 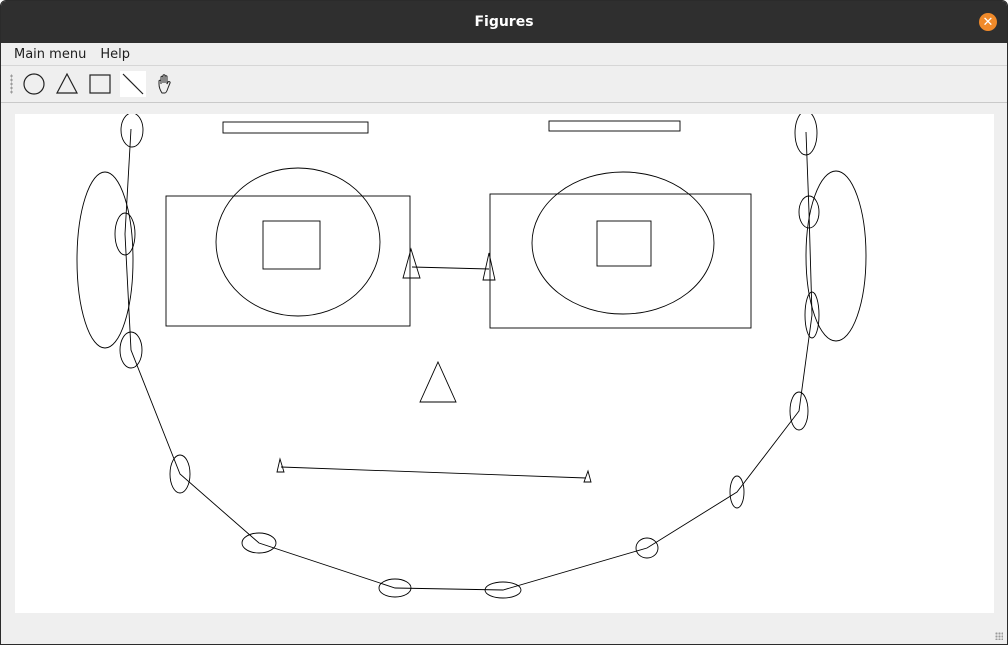 What do you see at coordinates (11, 84) in the screenshot?
I see `toolbar-grip-handle` at bounding box center [11, 84].